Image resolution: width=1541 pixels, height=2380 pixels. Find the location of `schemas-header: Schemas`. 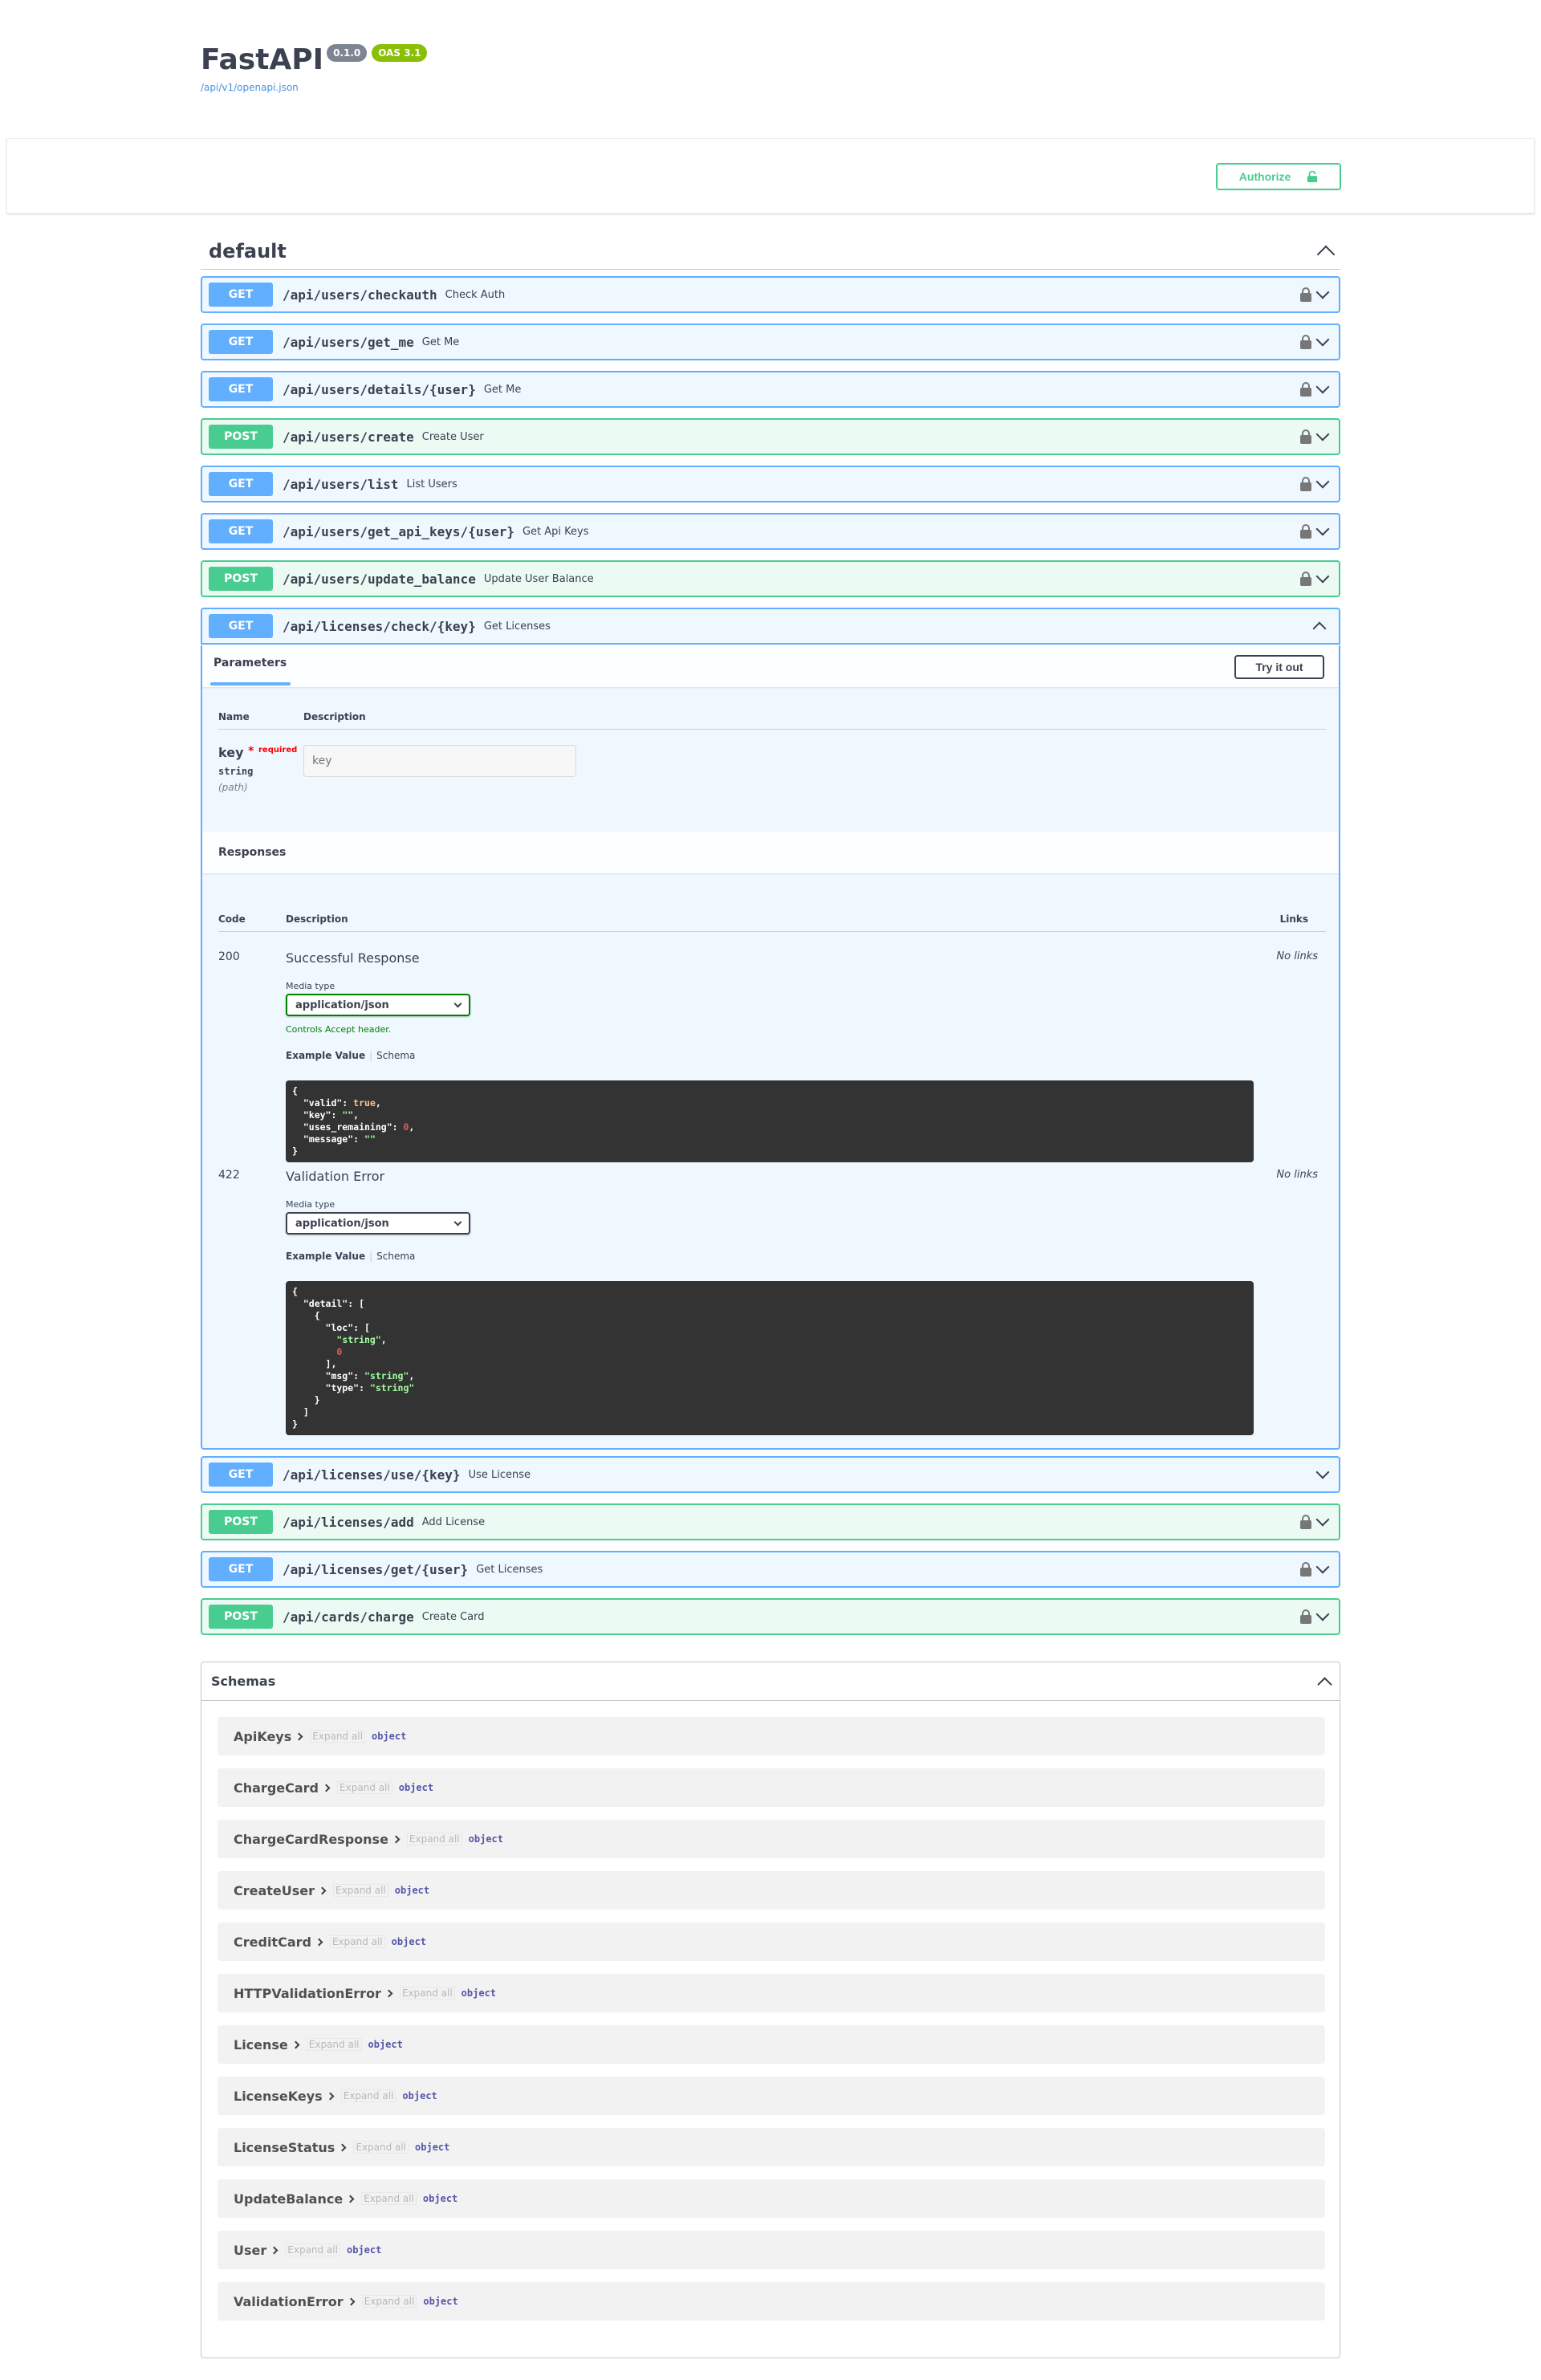

schemas-header: Schemas is located at coordinates (770, 1682).